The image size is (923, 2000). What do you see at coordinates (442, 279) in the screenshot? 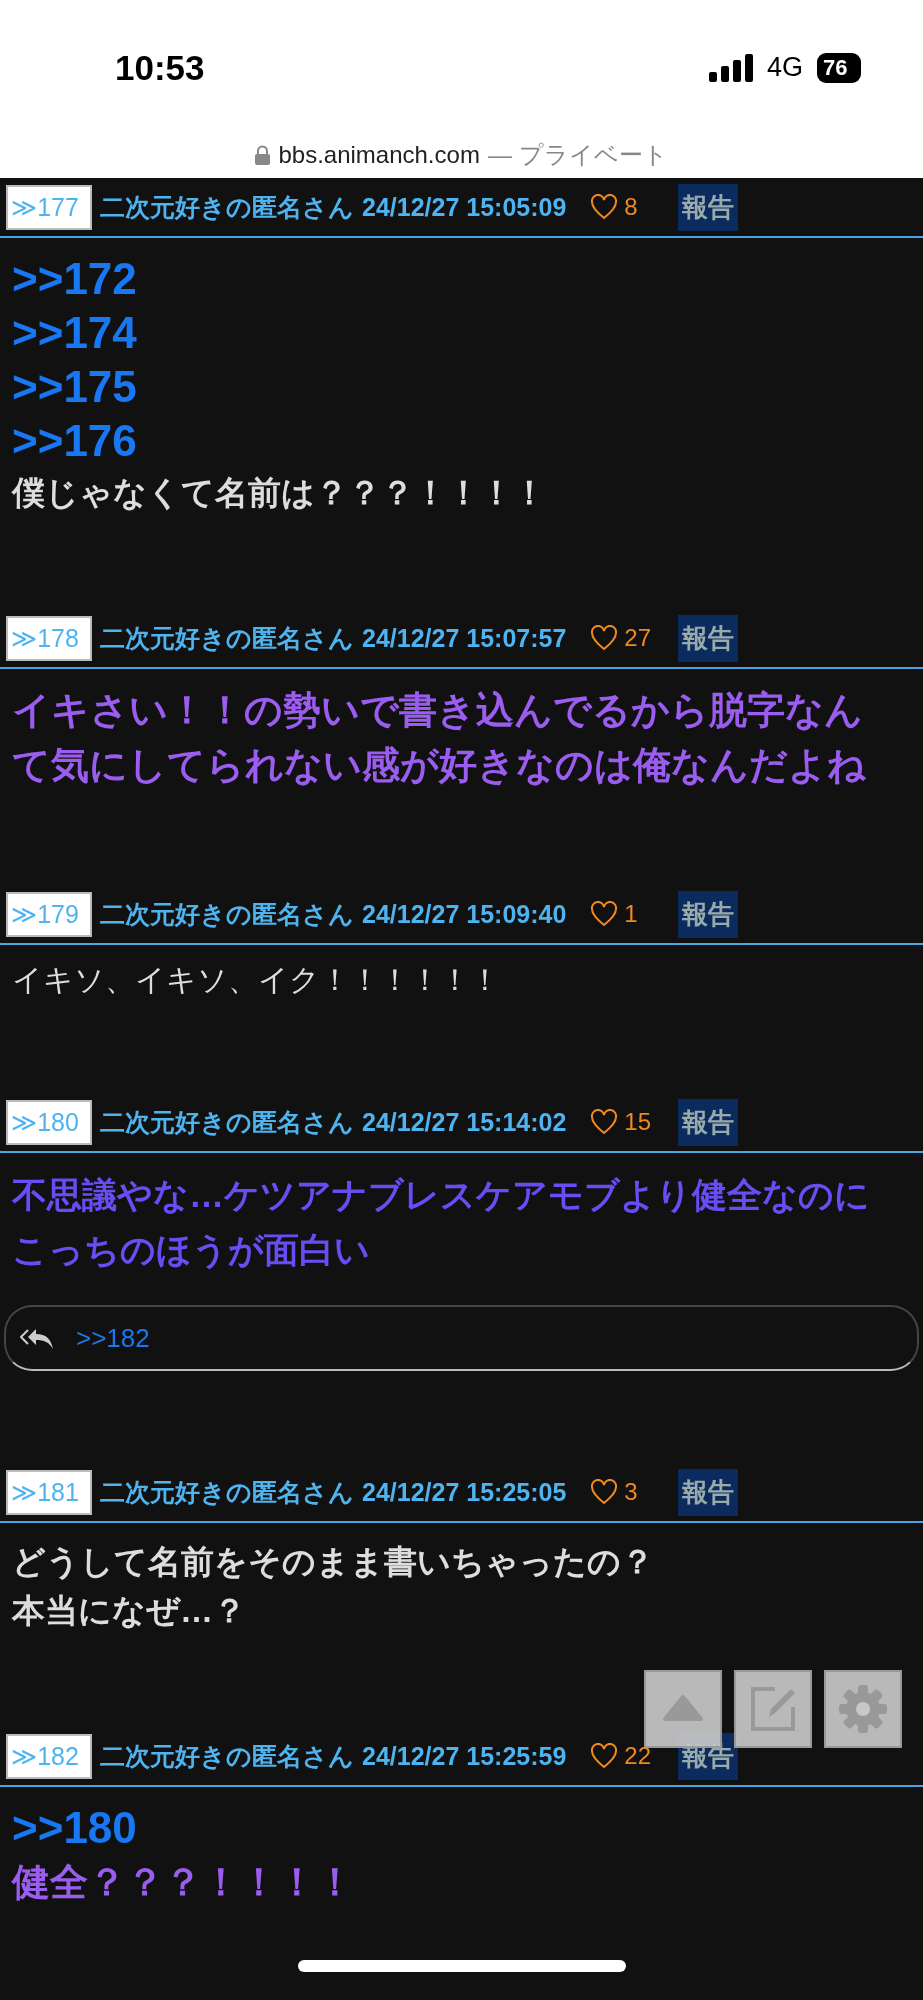
I see `reply-anchor-link: >>172` at bounding box center [442, 279].